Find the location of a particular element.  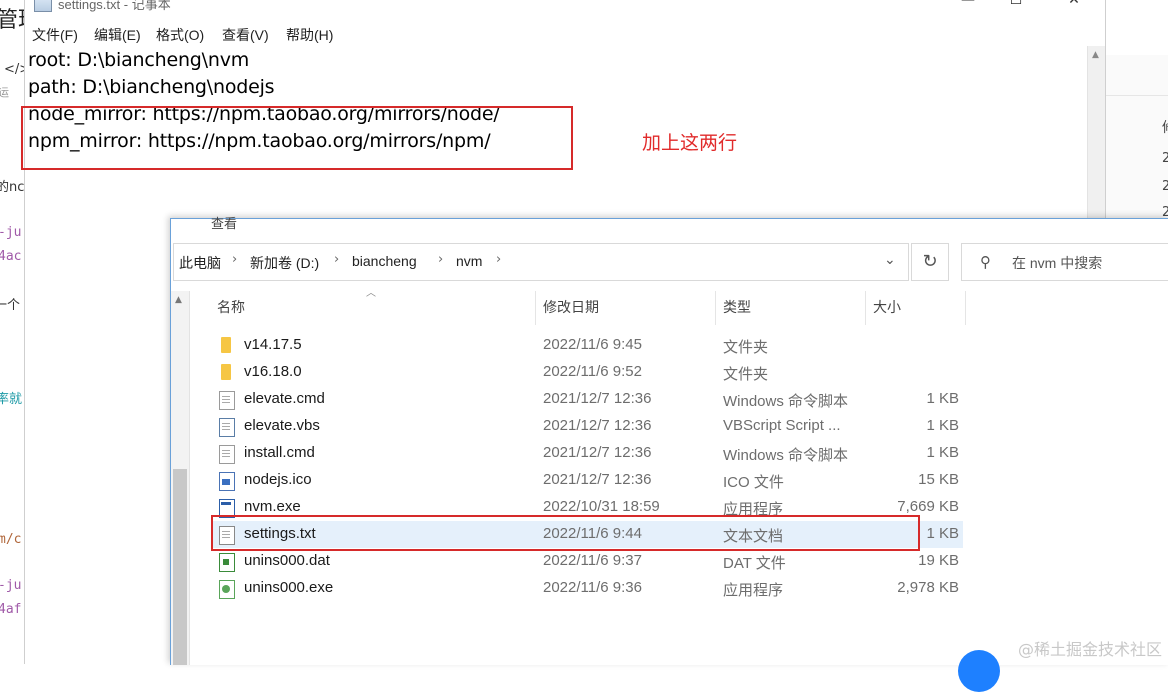

bg-fragment: m/c is located at coordinates (11, 539).